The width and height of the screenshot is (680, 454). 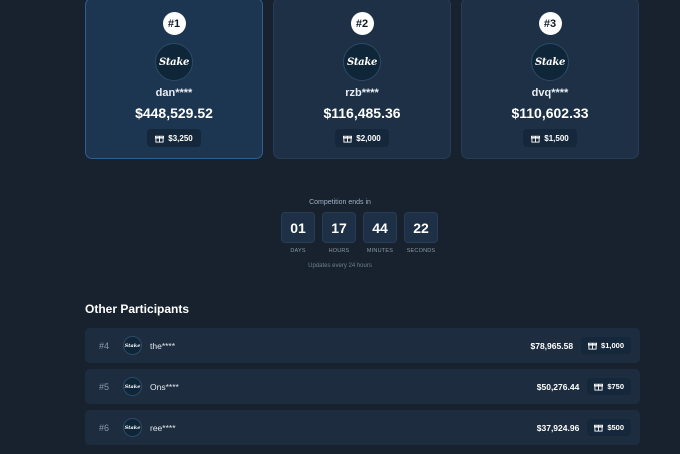 What do you see at coordinates (137, 309) in the screenshot?
I see `section-title: Other Participants` at bounding box center [137, 309].